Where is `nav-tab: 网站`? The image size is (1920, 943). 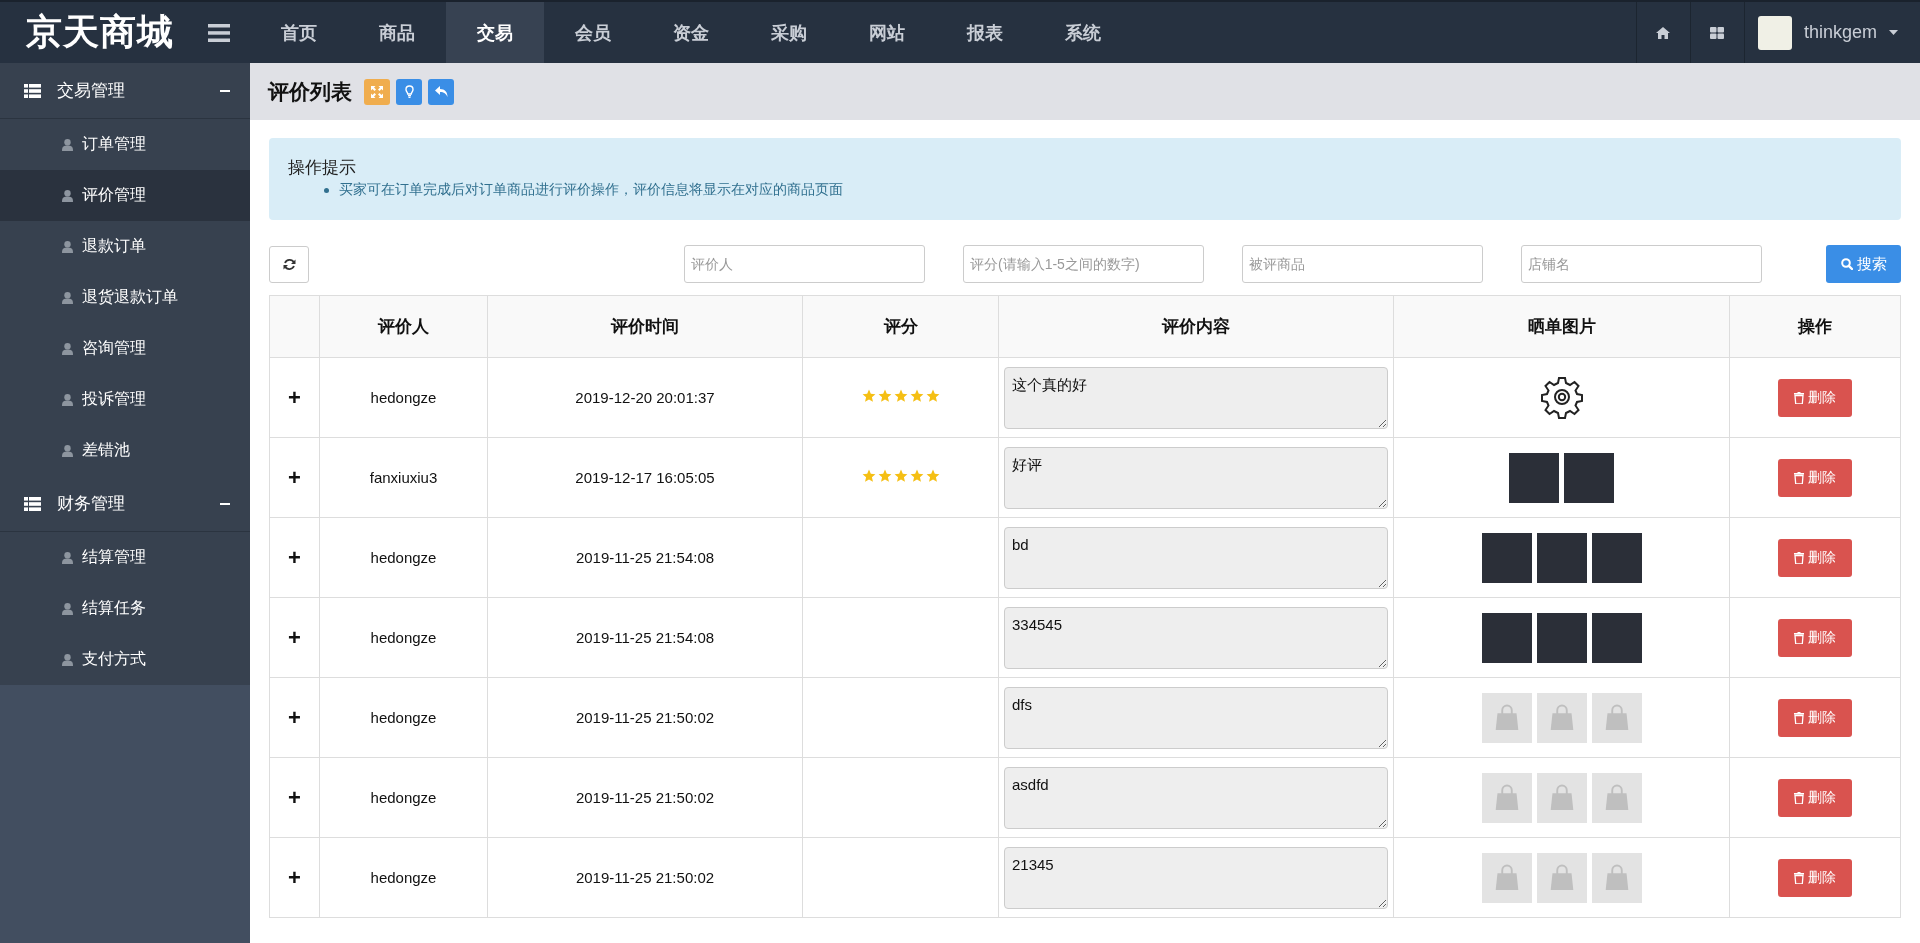
nav-tab: 网站 is located at coordinates (887, 32).